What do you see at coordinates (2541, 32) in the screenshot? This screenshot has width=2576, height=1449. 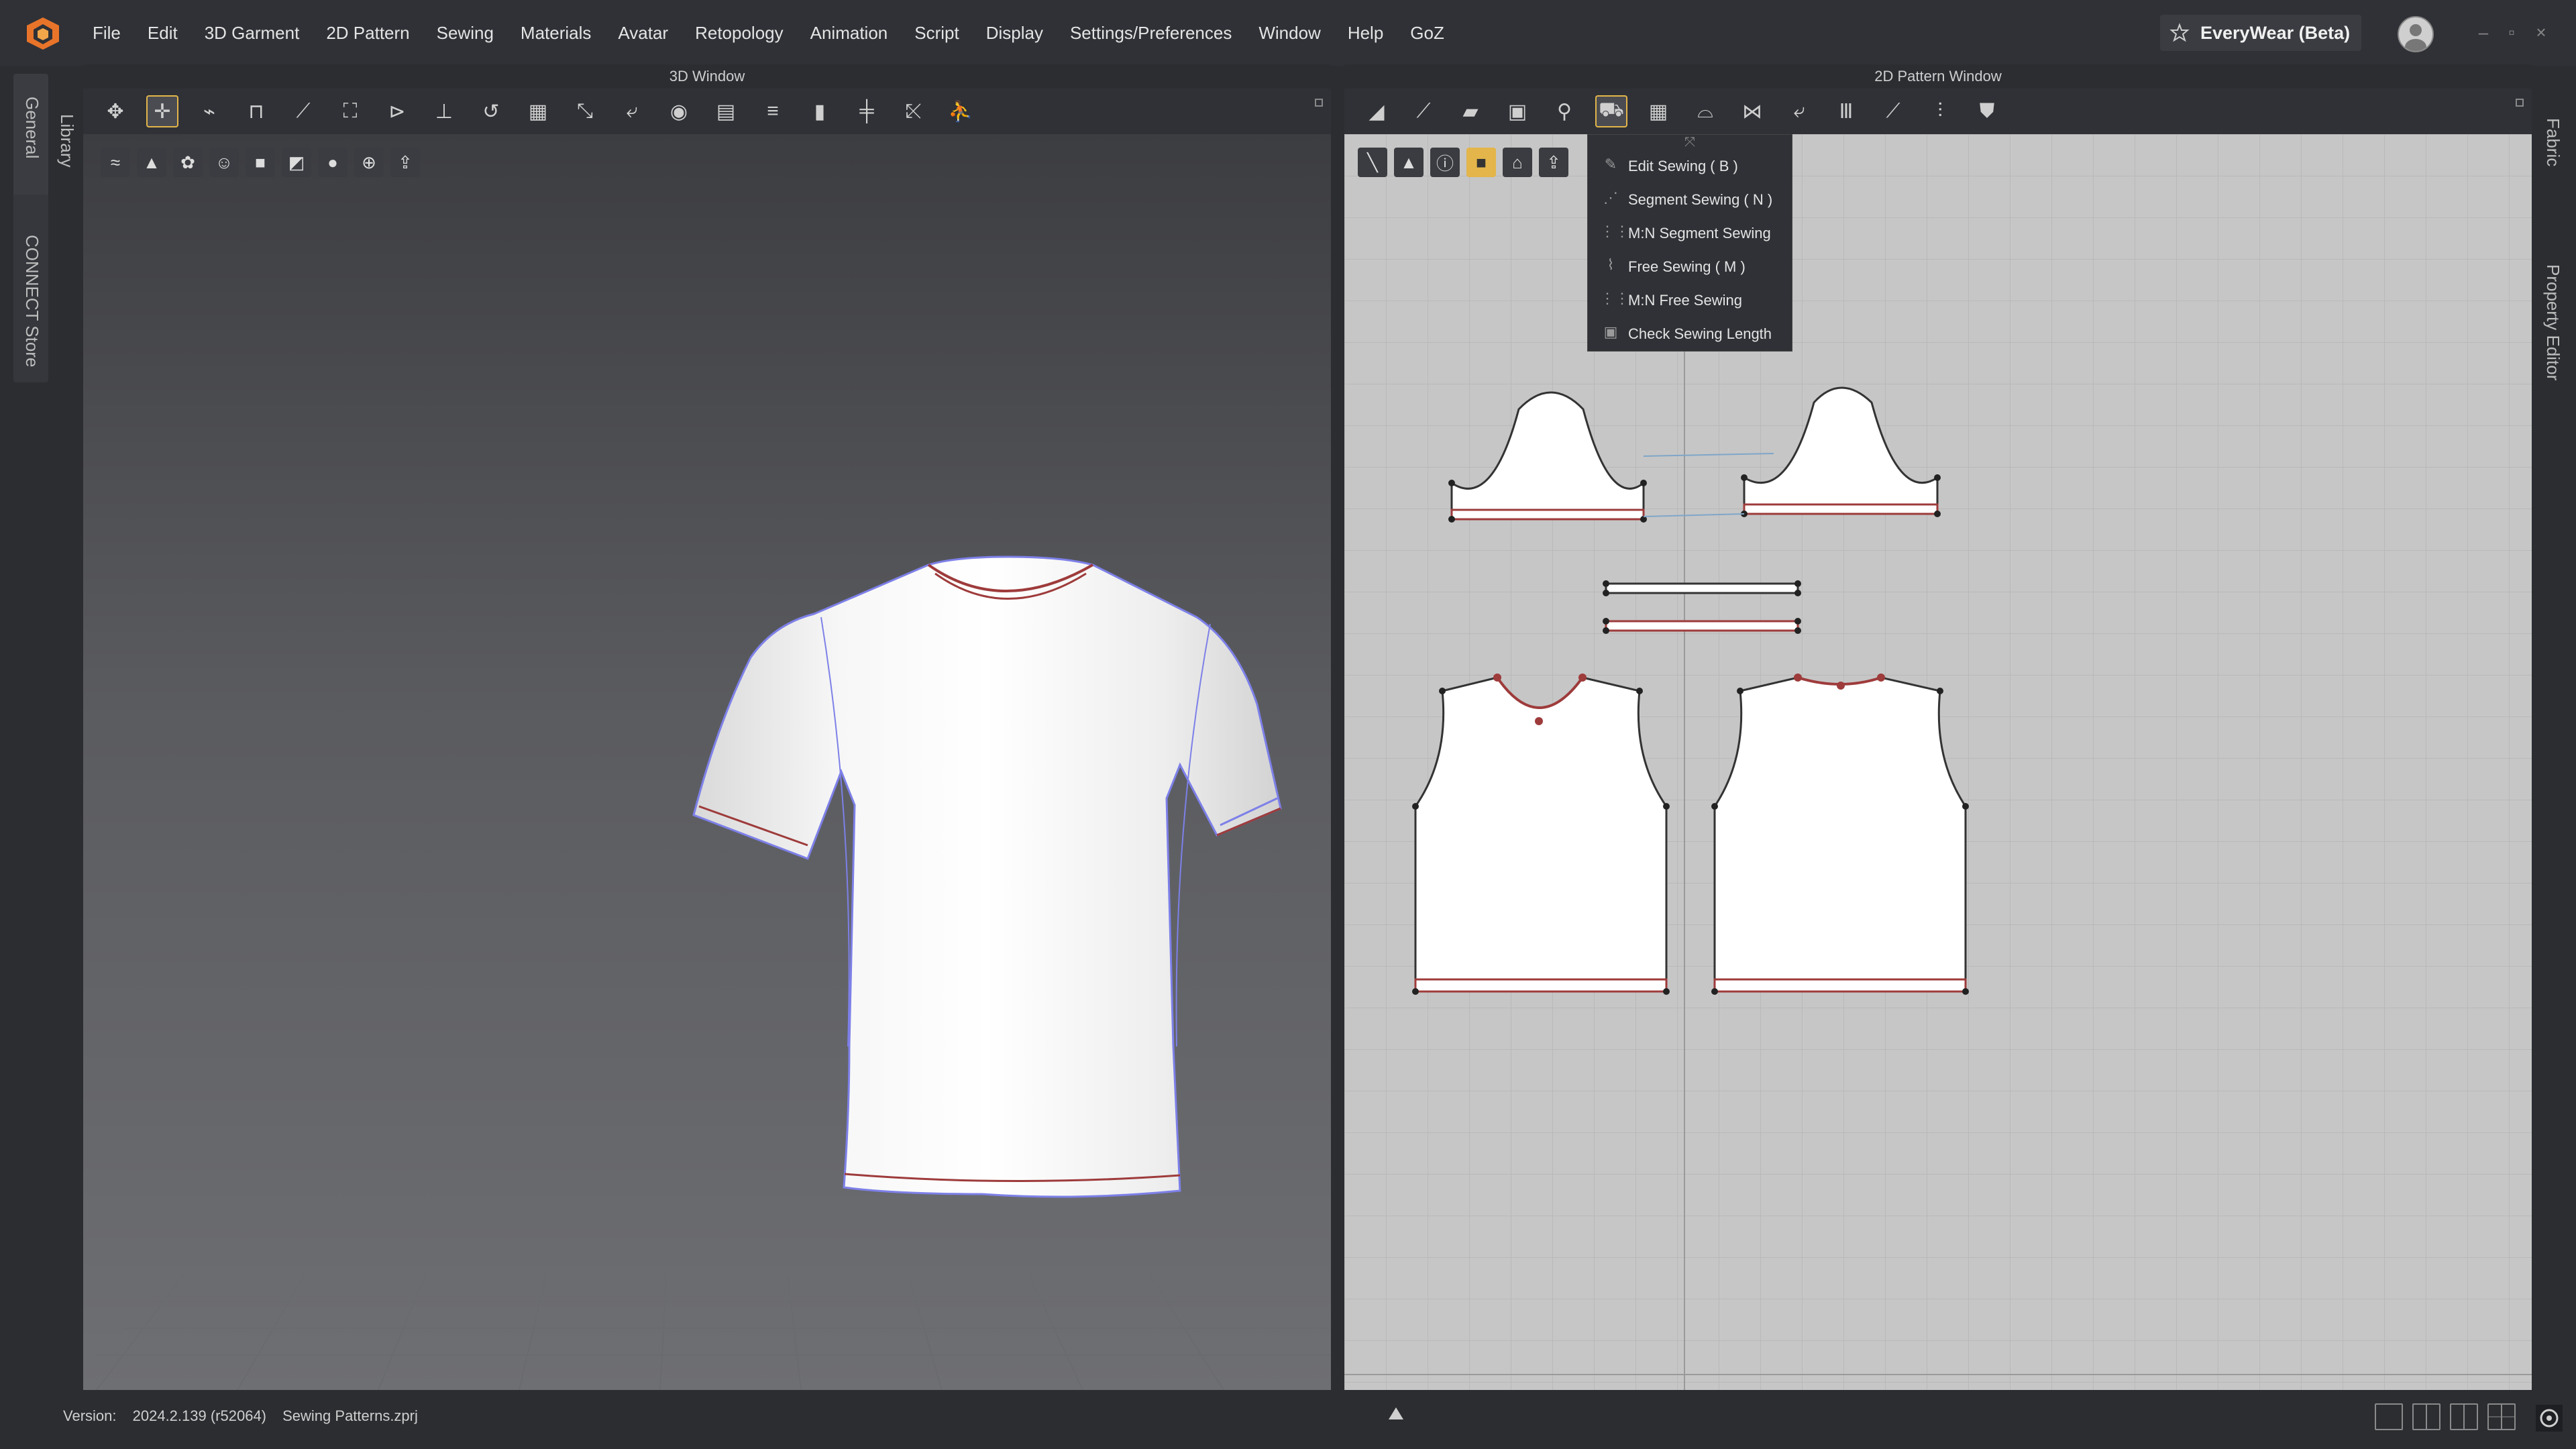 I see `close-button: ×` at bounding box center [2541, 32].